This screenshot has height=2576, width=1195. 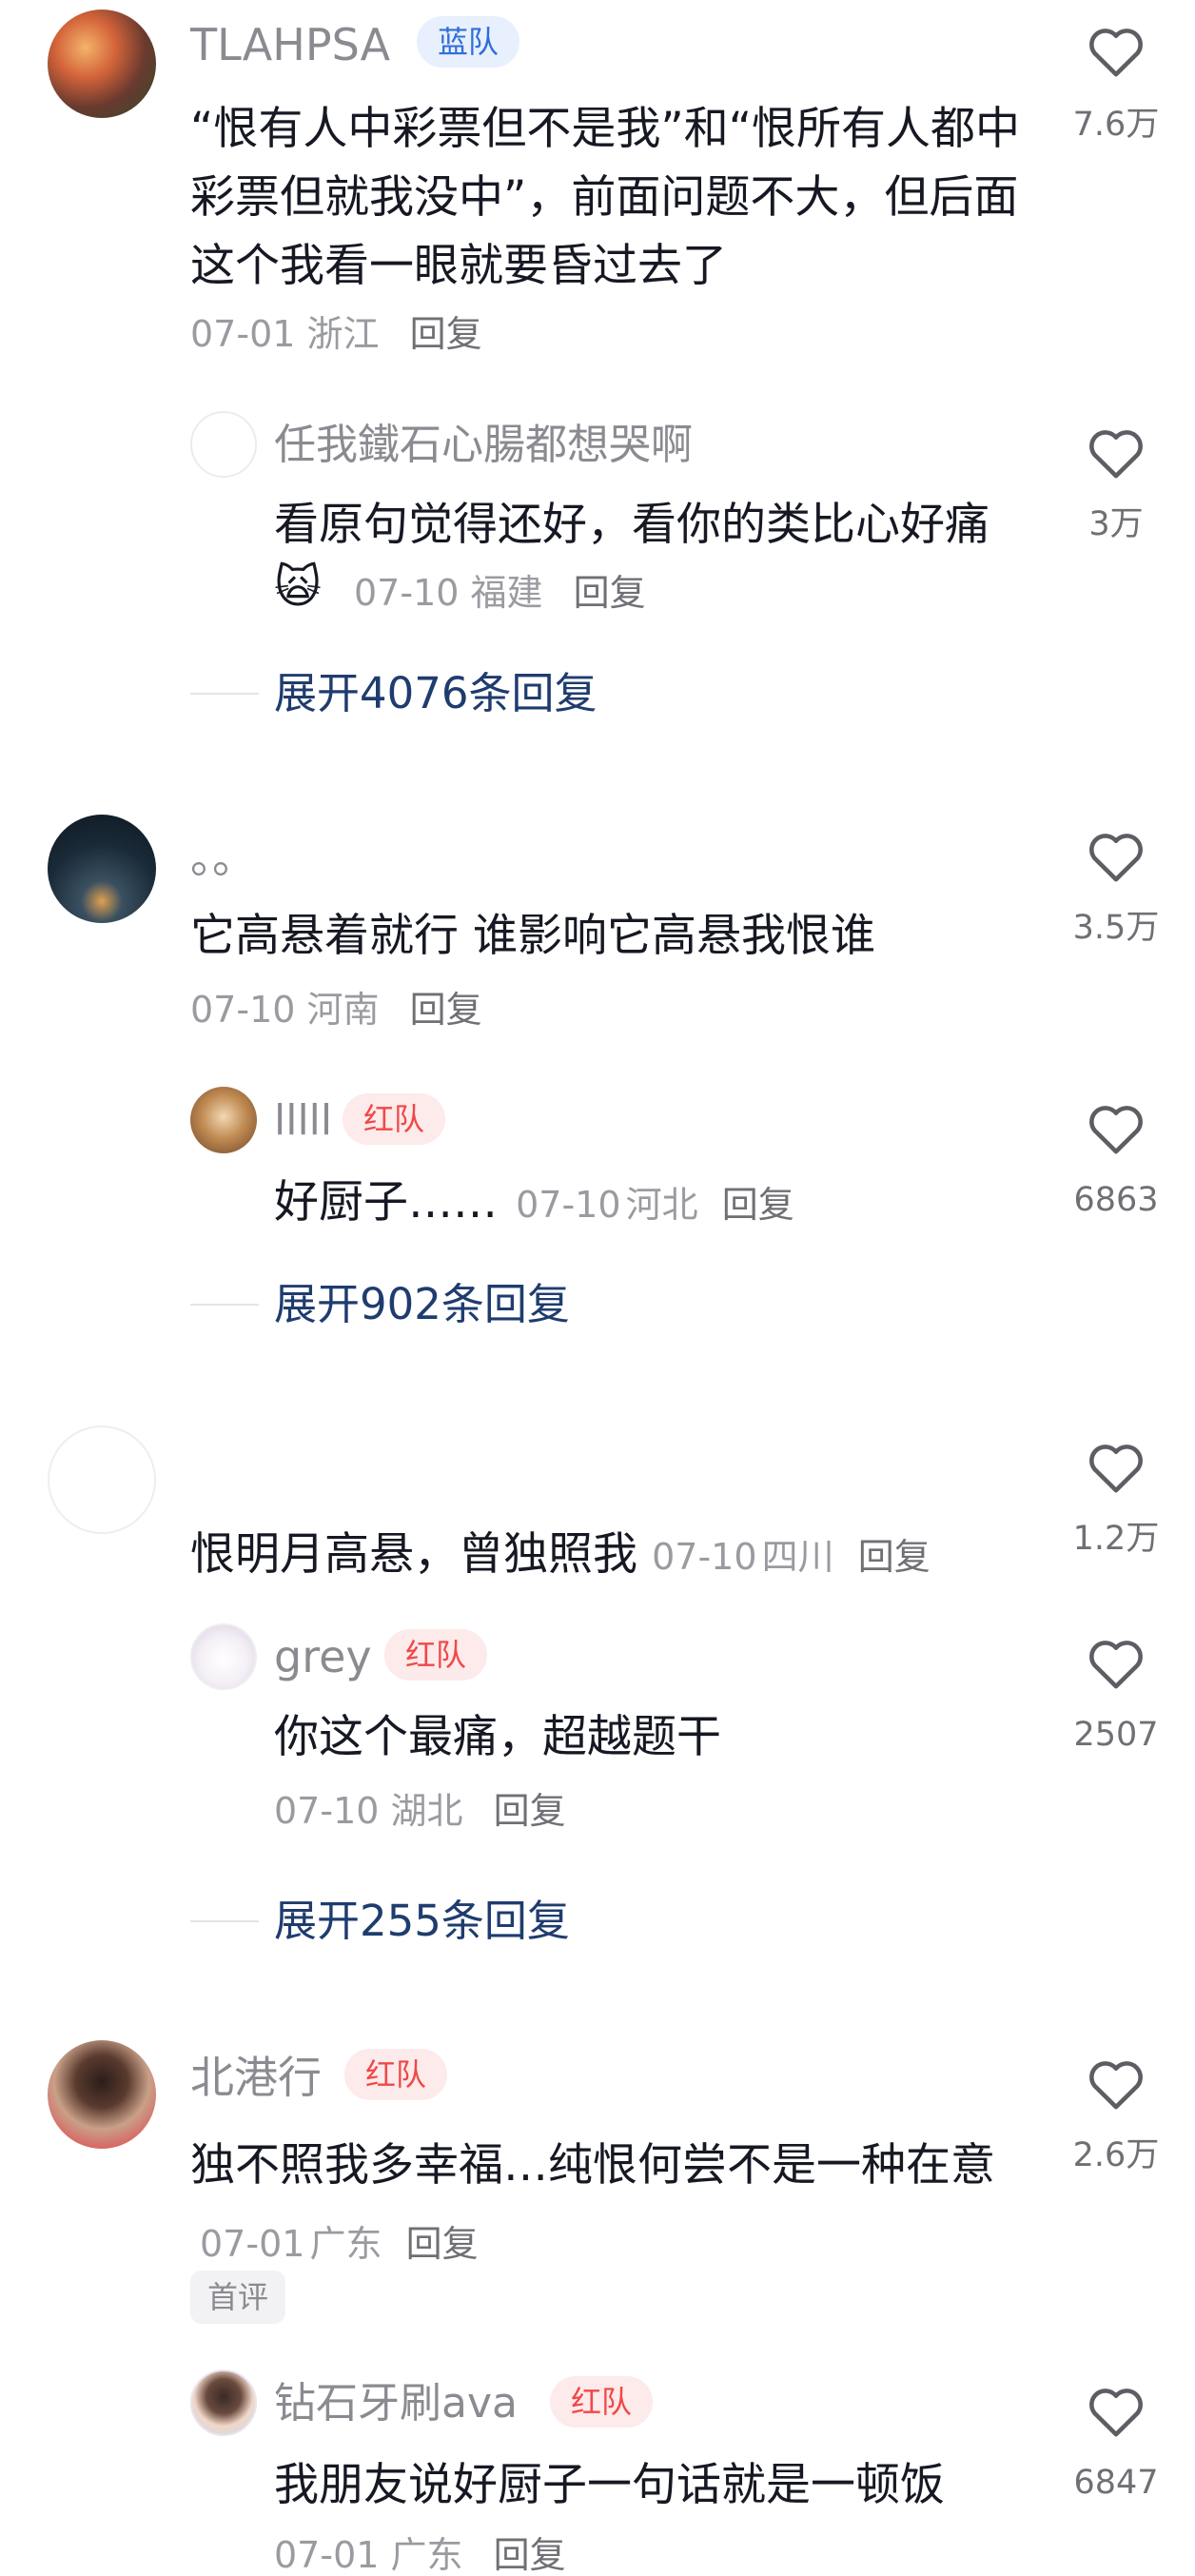 What do you see at coordinates (532, 936) in the screenshot?
I see `comment-text: 它高悬着就行 谁影响它高悬我恨谁` at bounding box center [532, 936].